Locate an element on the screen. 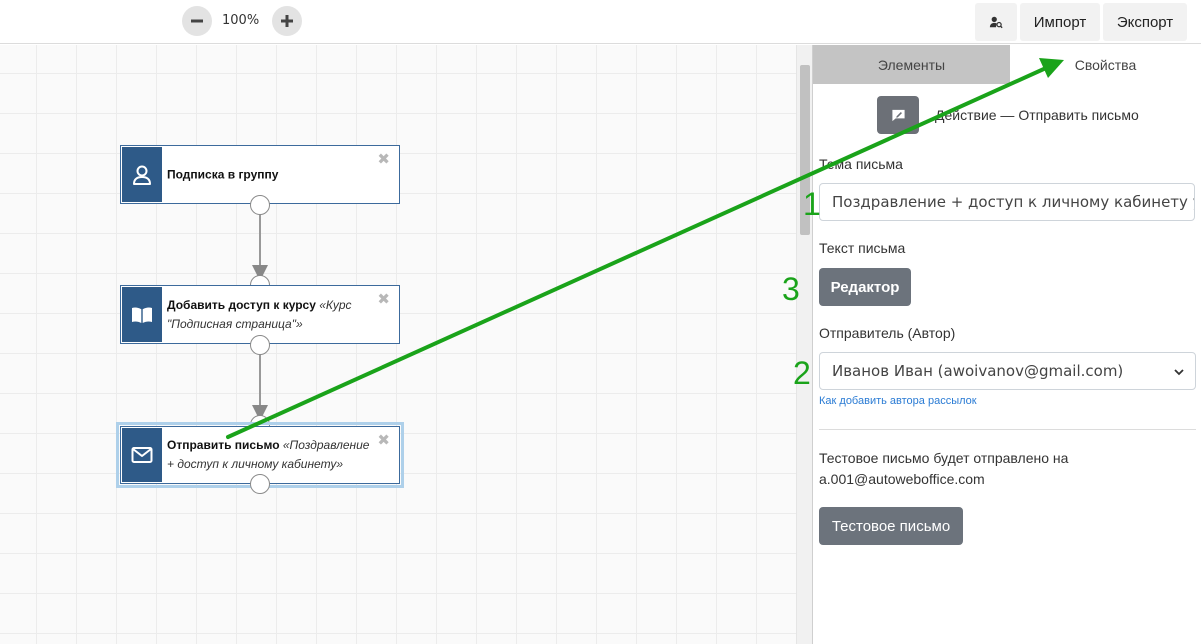  zoom-out-button is located at coordinates (197, 21).